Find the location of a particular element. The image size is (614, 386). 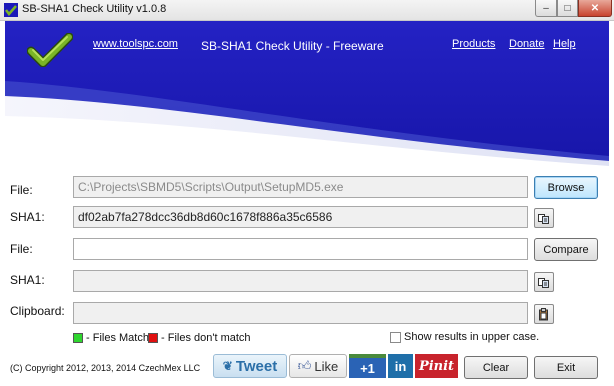

file2-path-field is located at coordinates (300, 249).